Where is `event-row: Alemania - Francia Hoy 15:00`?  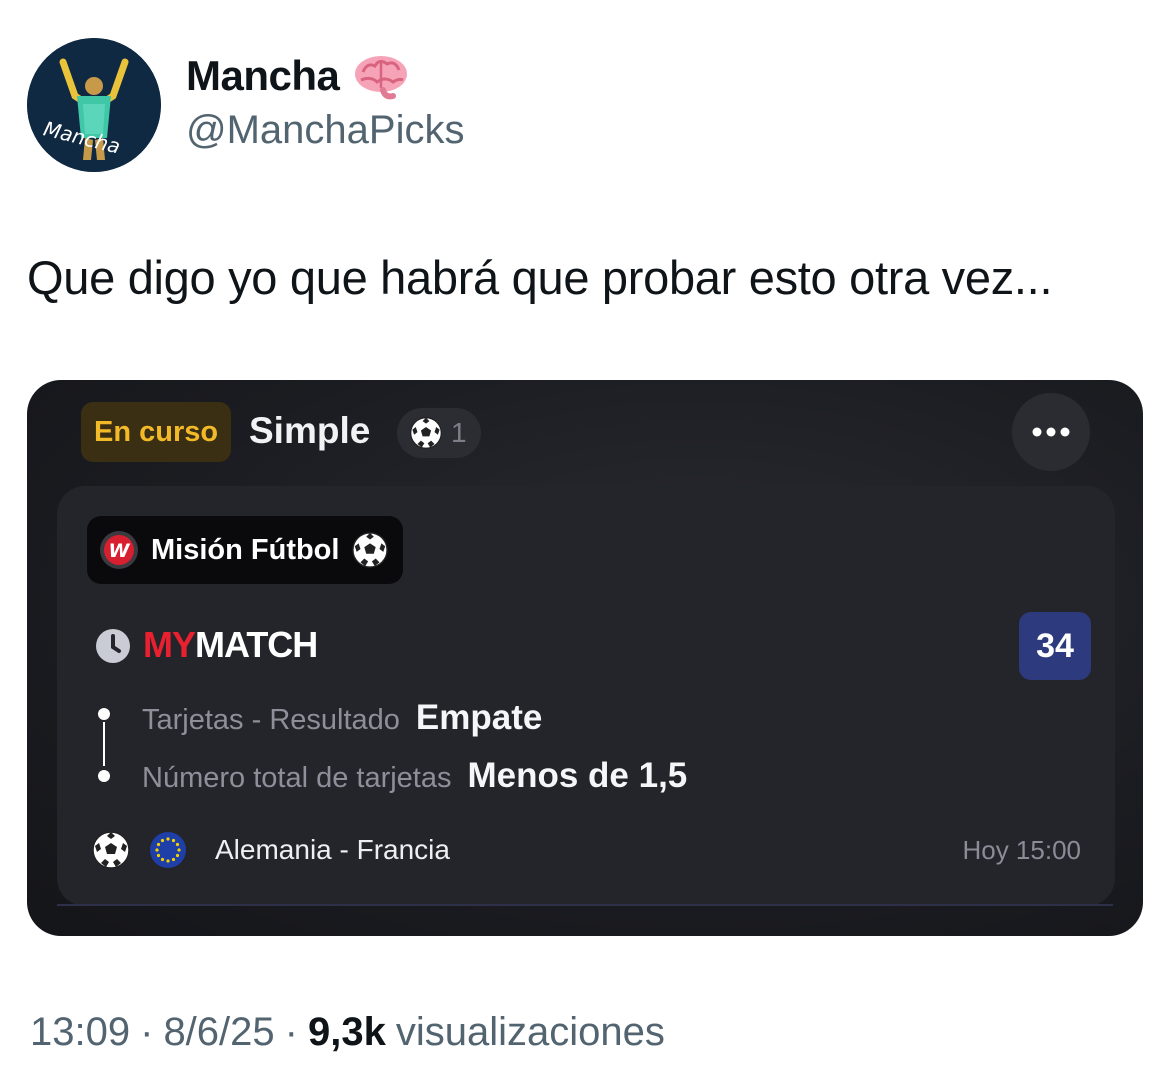 event-row: Alemania - Francia Hoy 15:00 is located at coordinates (586, 851).